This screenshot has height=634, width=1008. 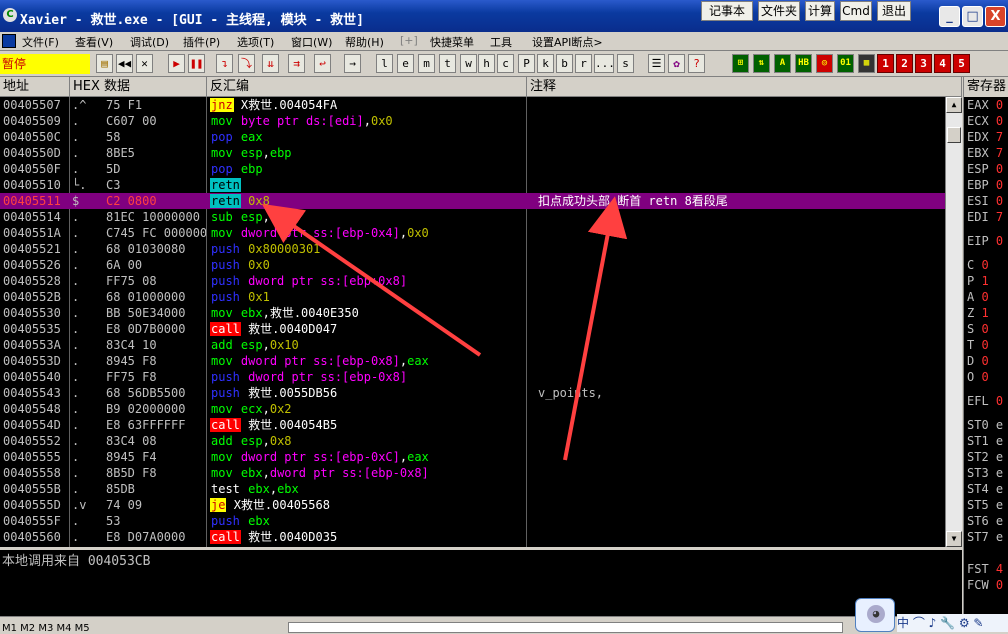 I want to click on register-st2: ST2 e, so click(x=985, y=457).